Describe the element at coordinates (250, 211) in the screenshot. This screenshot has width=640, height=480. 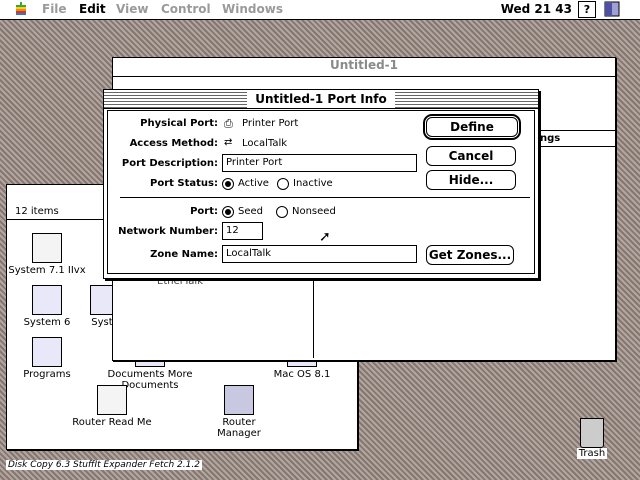
I see `port-seed-label: Seed` at that location.